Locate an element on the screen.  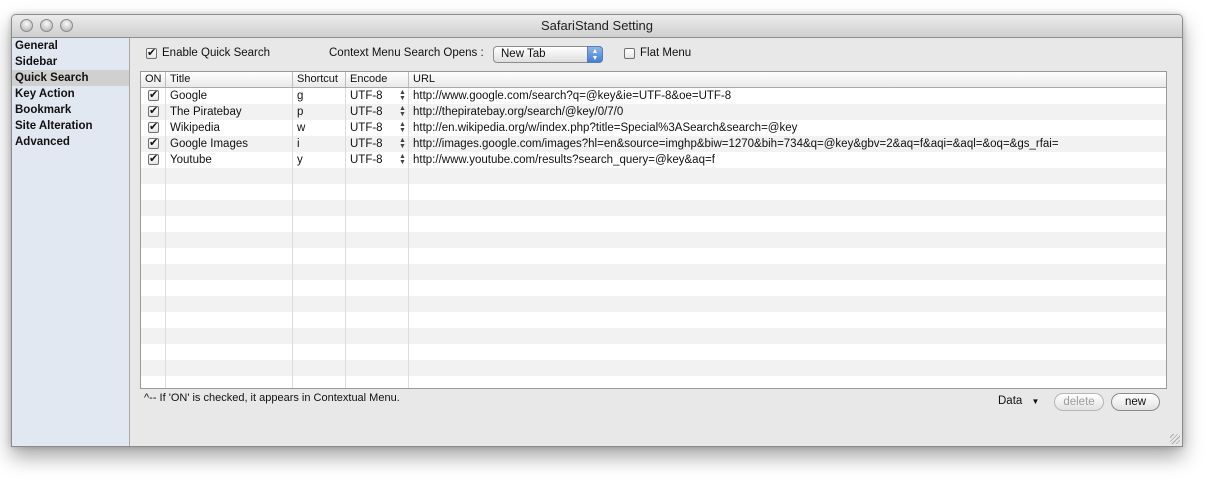
table-header: ON Title Shortcut Encode URL is located at coordinates (653, 80).